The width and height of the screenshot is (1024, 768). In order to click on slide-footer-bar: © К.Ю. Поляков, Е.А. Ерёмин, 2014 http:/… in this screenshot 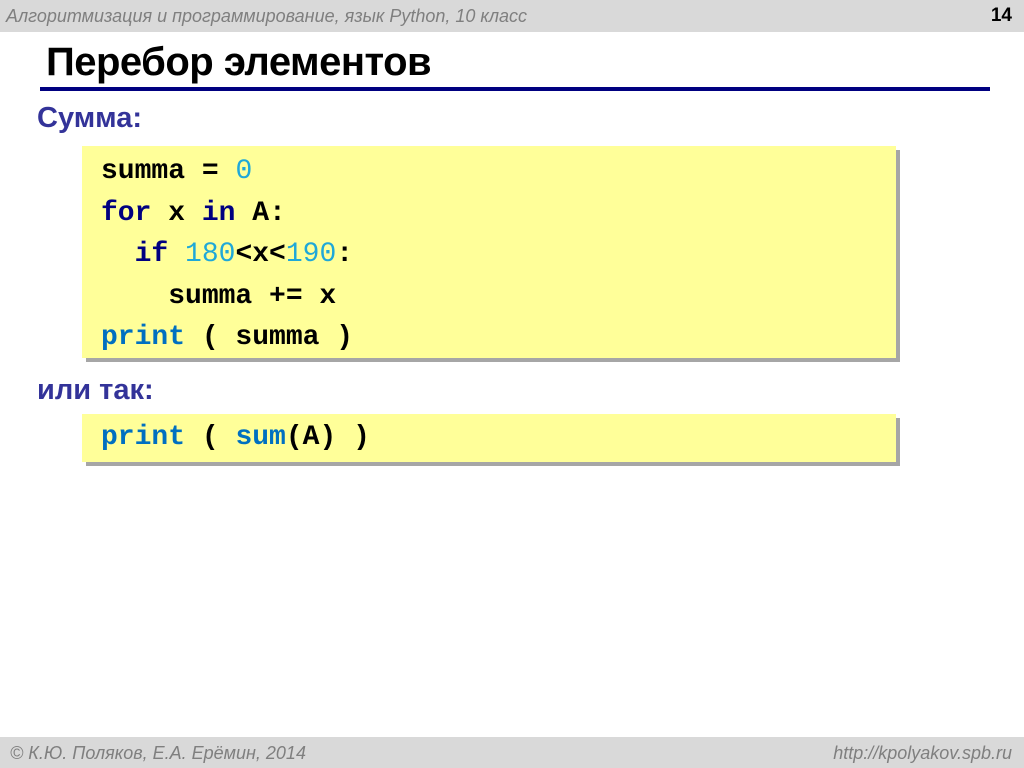, I will do `click(512, 752)`.